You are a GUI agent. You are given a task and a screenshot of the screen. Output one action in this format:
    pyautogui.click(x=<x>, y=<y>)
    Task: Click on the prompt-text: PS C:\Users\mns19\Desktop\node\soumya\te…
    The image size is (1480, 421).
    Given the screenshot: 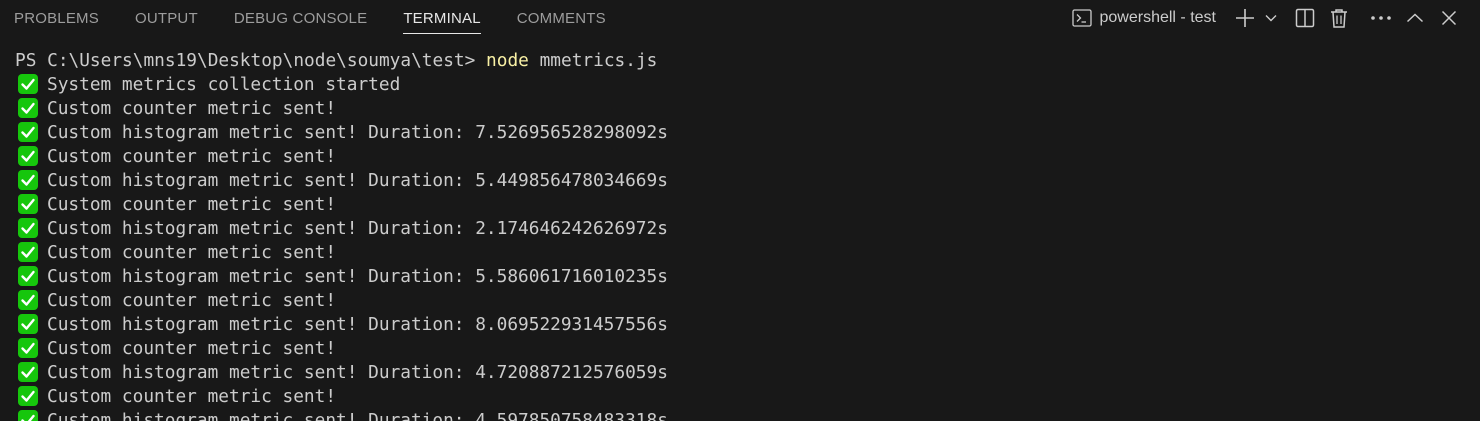 What is the action you would take?
    pyautogui.click(x=245, y=60)
    